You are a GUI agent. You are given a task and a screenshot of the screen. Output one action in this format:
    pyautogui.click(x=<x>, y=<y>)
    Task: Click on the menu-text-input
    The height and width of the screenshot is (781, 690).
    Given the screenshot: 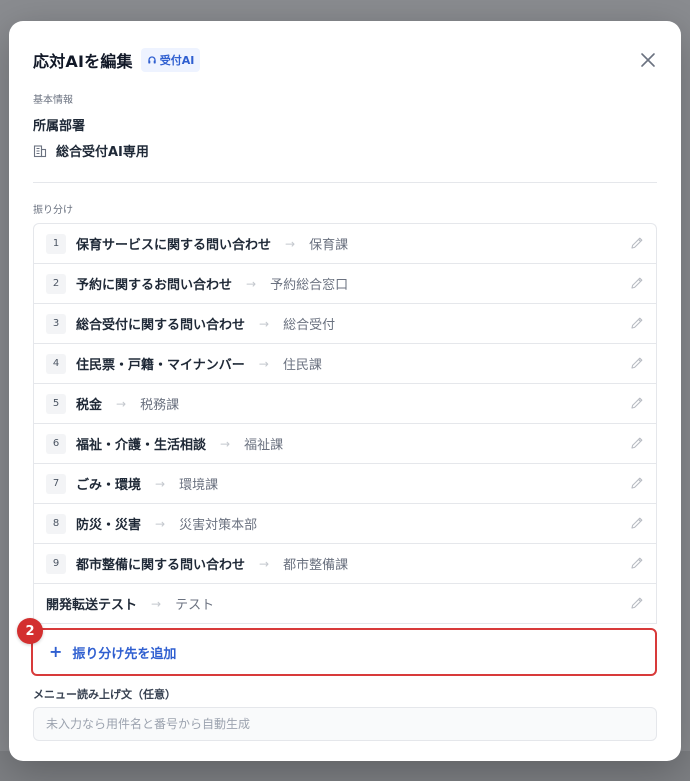 What is the action you would take?
    pyautogui.click(x=345, y=724)
    